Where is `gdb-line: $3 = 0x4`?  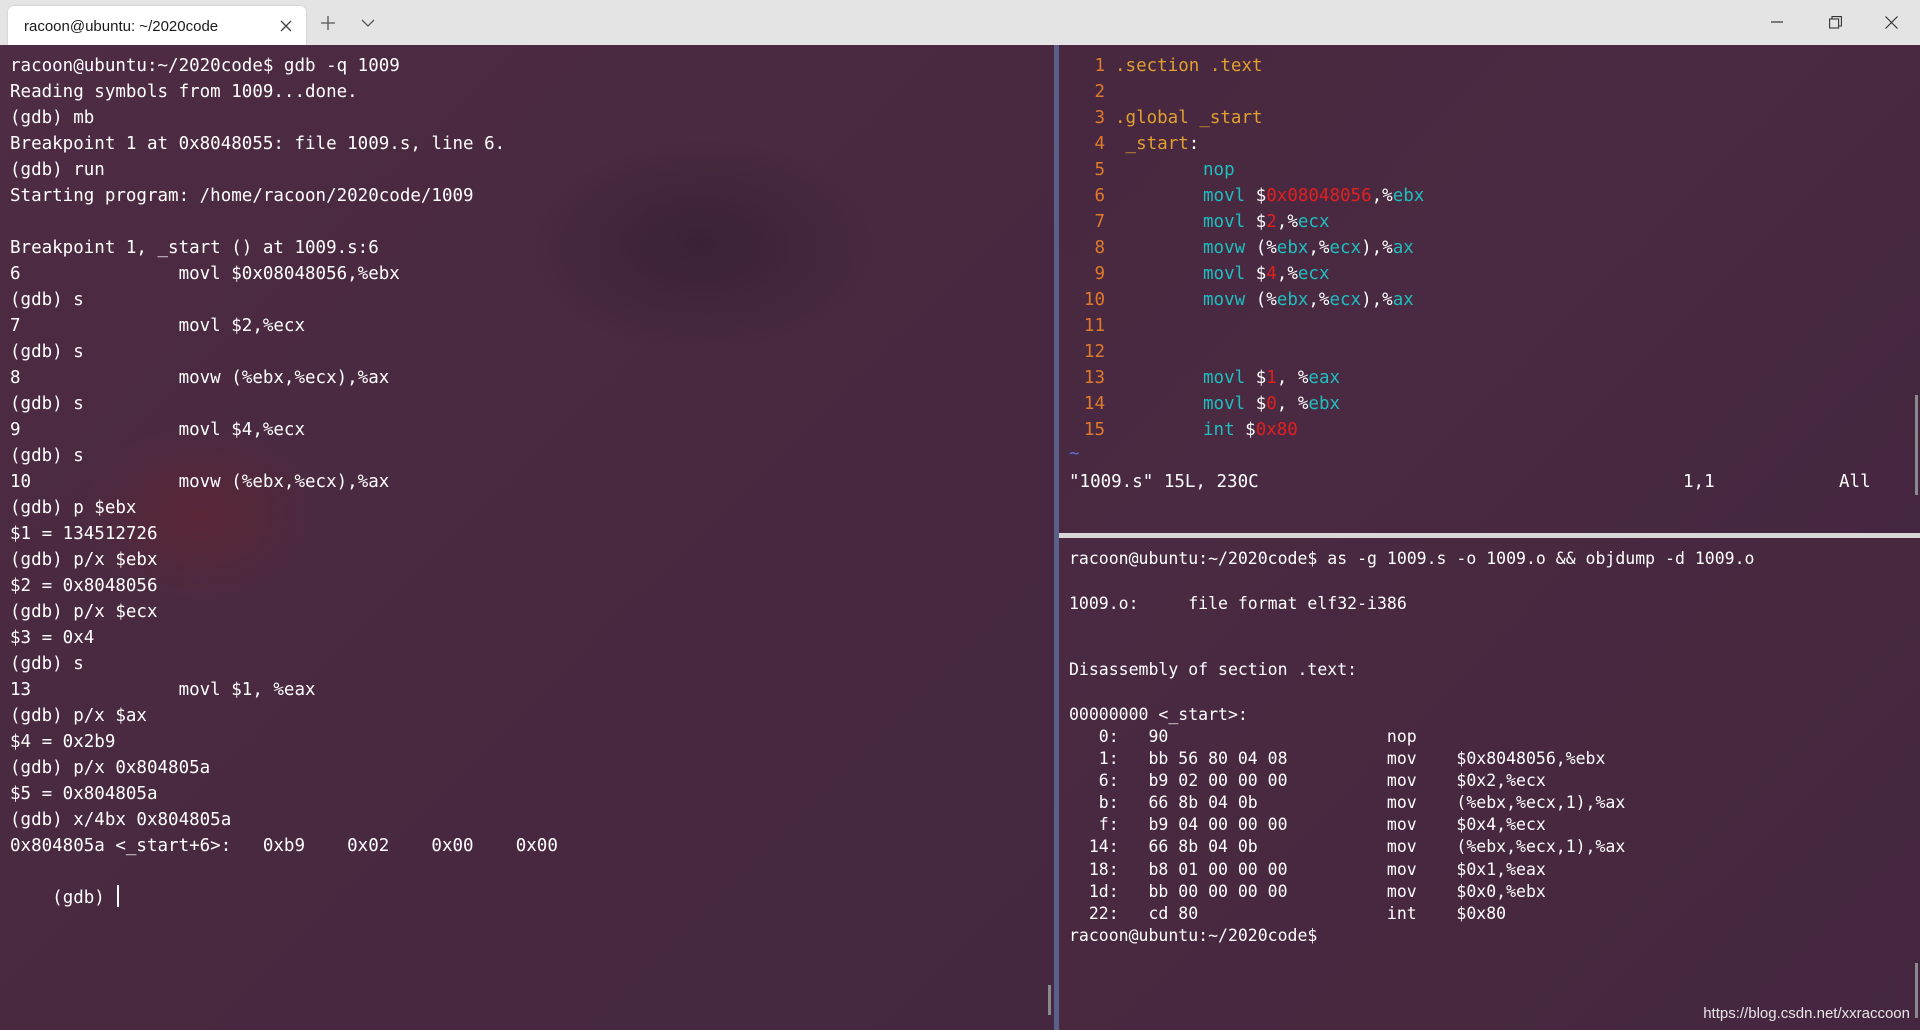
gdb-line: $3 = 0x4 is located at coordinates (52, 638).